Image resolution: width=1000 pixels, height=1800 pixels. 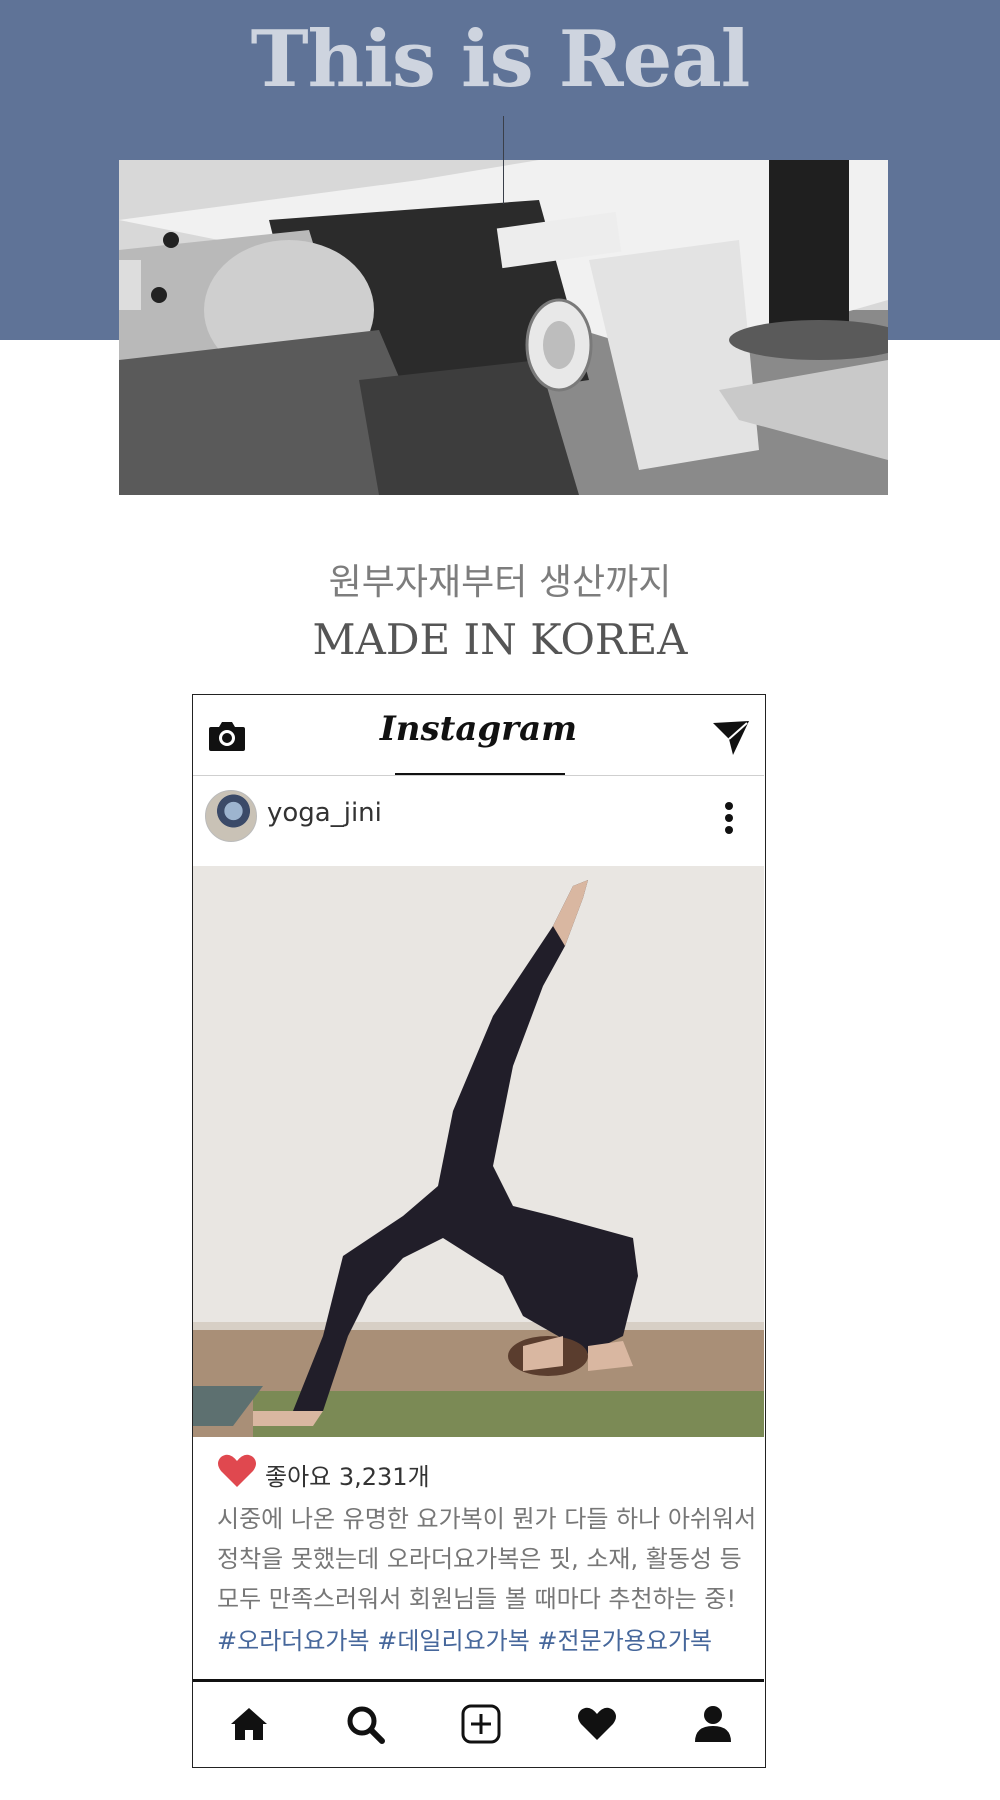 What do you see at coordinates (249, 1724) in the screenshot?
I see `home-icon` at bounding box center [249, 1724].